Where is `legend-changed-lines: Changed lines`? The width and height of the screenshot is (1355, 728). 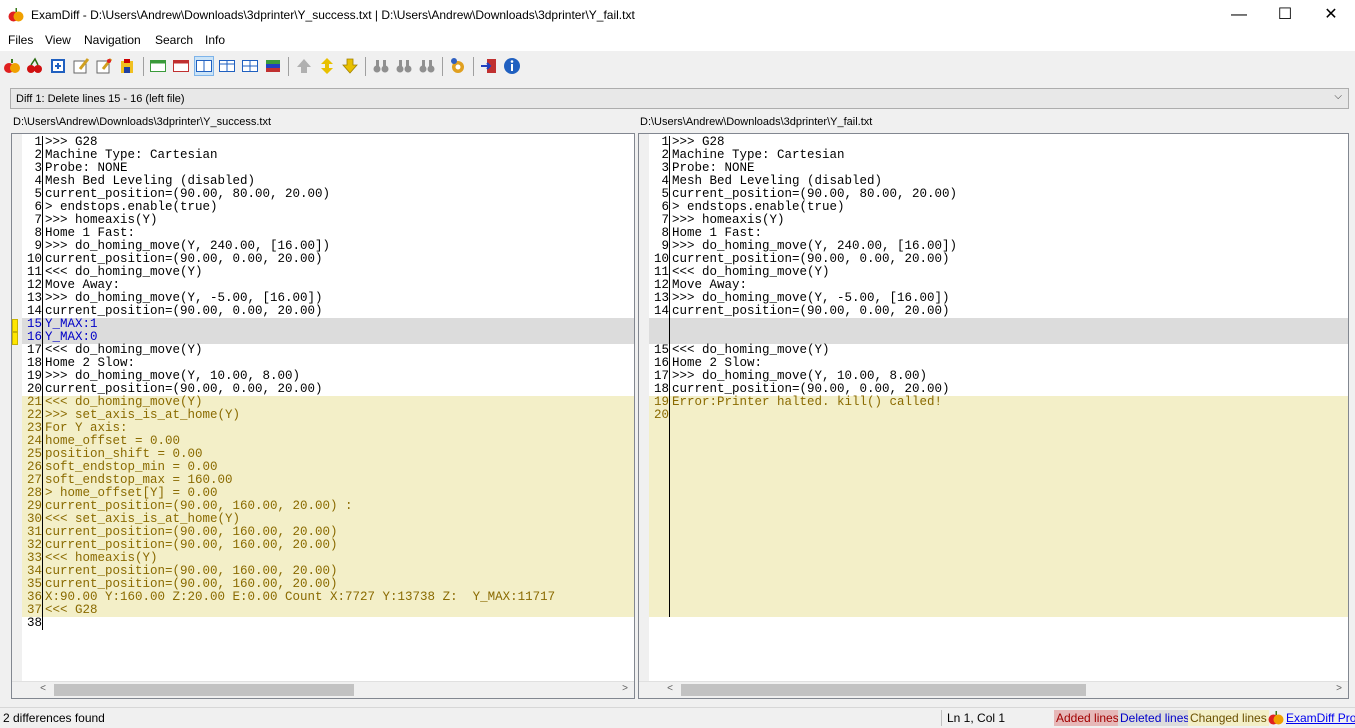
legend-changed-lines: Changed lines is located at coordinates (1228, 718).